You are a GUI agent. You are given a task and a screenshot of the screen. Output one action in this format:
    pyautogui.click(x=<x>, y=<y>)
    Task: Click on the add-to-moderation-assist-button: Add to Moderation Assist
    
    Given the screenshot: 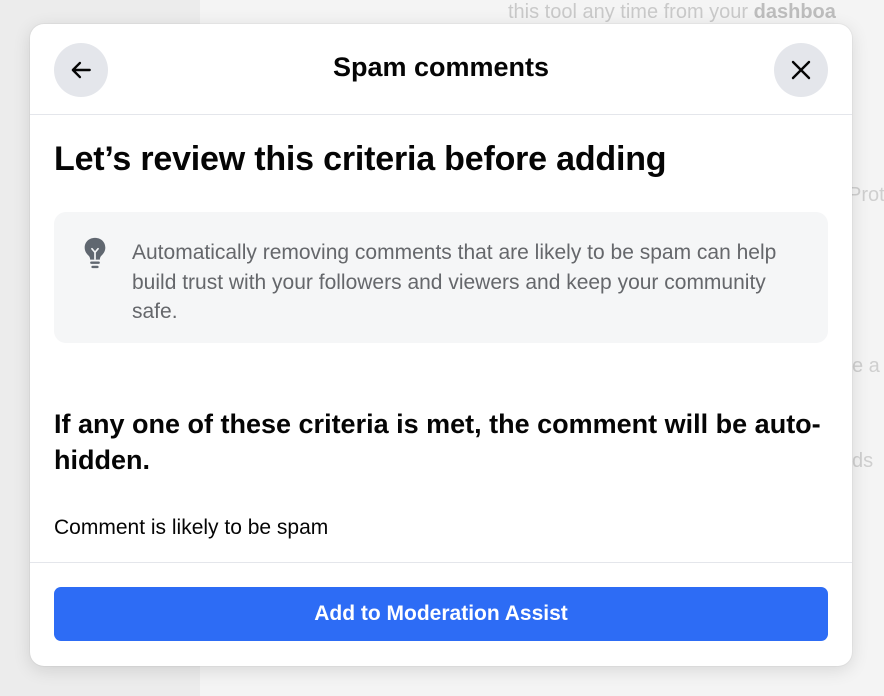 What is the action you would take?
    pyautogui.click(x=441, y=614)
    